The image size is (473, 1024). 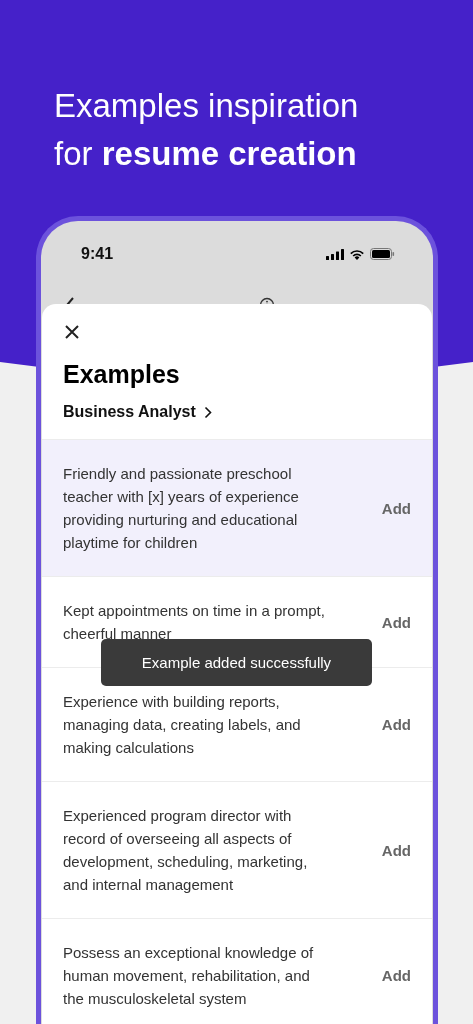 I want to click on example-text: Possess an exceptional knowledge of human movement, rehabilitation, and the musculoskeletal system, so click(x=189, y=976).